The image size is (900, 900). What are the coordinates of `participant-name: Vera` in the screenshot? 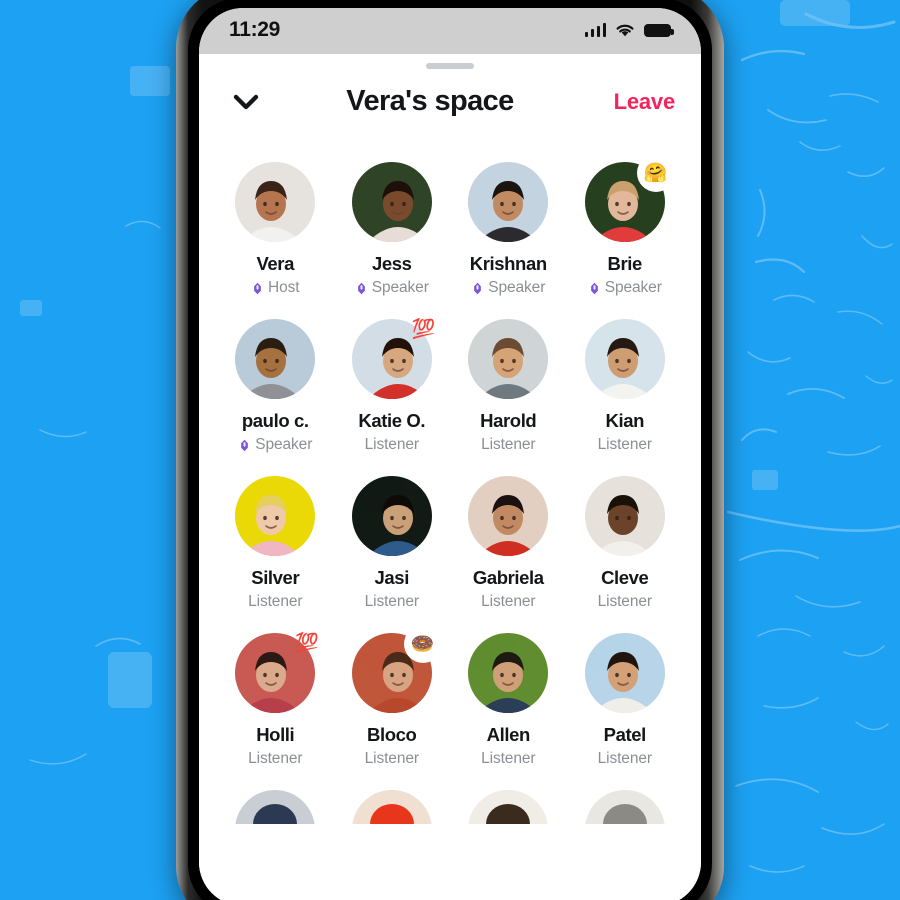 It's located at (275, 263).